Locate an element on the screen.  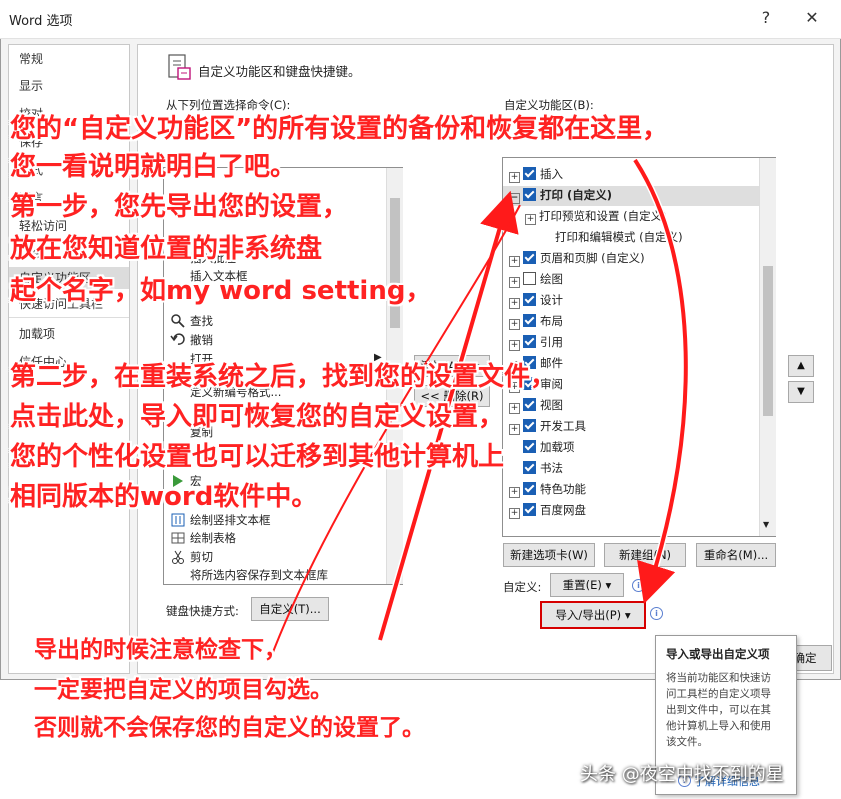
annotation-line: 相同版本的word软件中。 is located at coordinates (164, 497).